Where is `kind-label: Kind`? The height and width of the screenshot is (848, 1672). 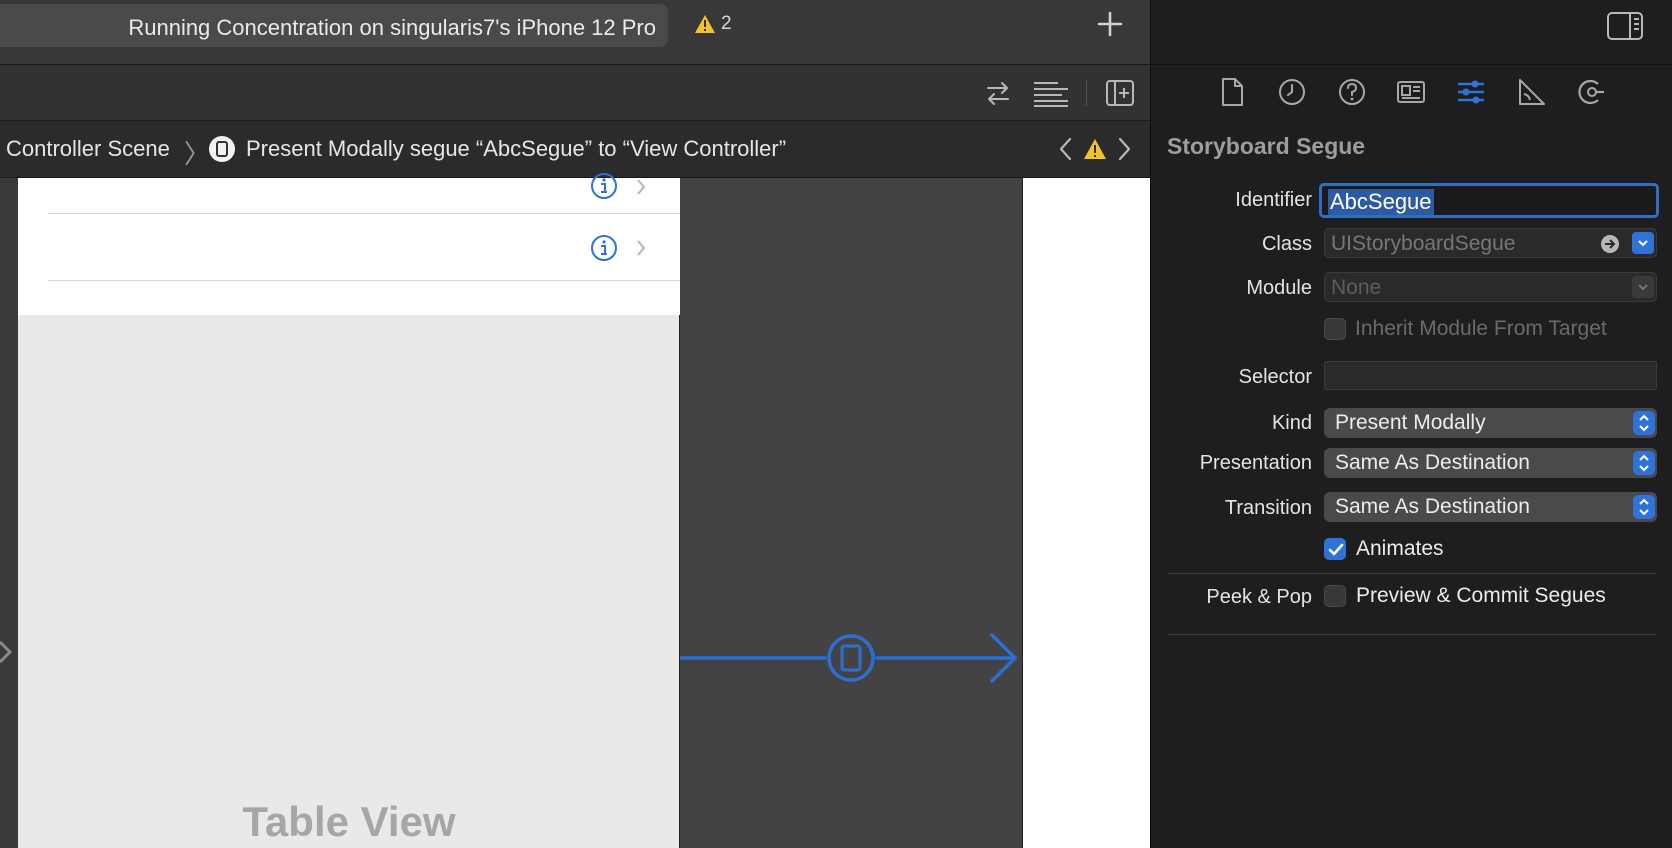 kind-label: Kind is located at coordinates (1291, 423).